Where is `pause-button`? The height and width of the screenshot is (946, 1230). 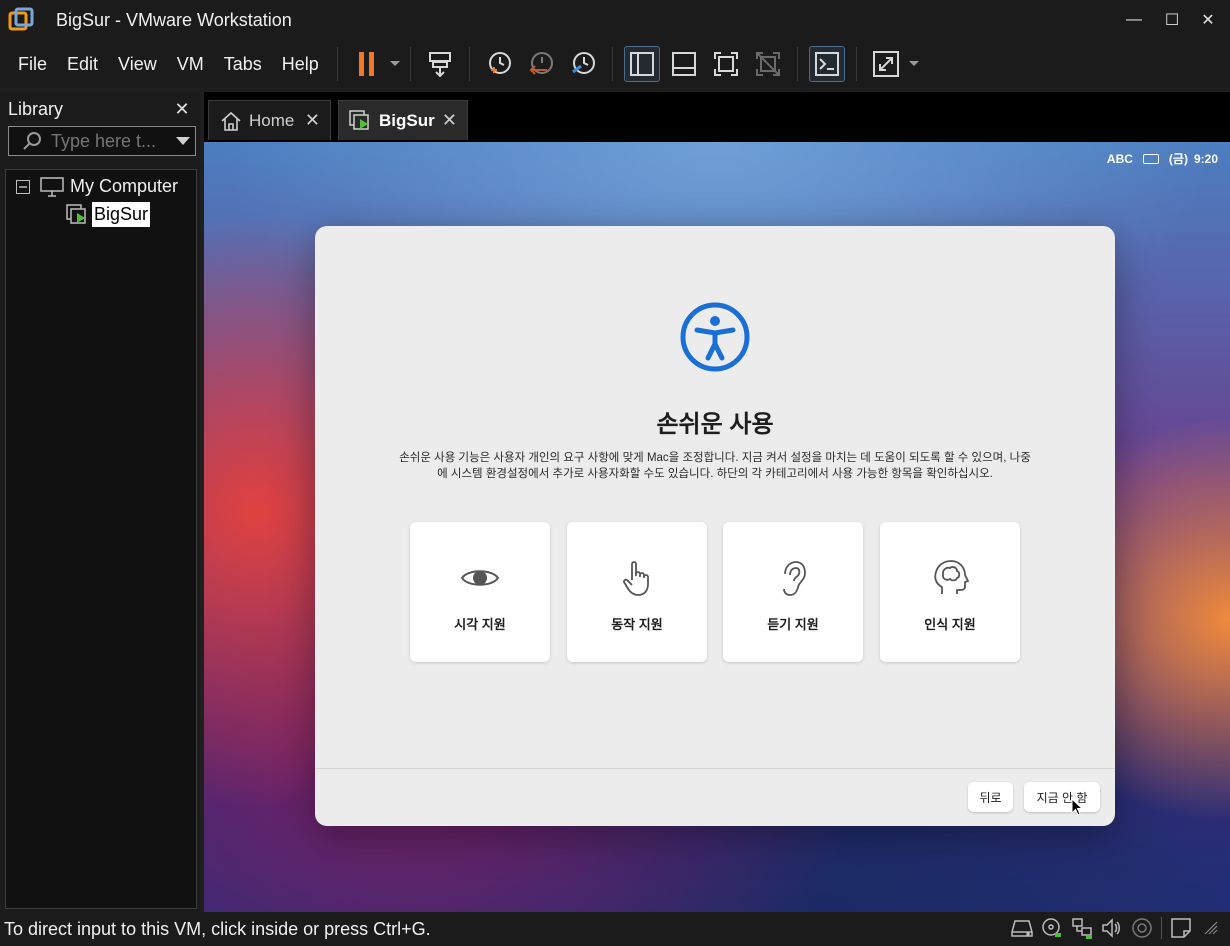
pause-button is located at coordinates (367, 64).